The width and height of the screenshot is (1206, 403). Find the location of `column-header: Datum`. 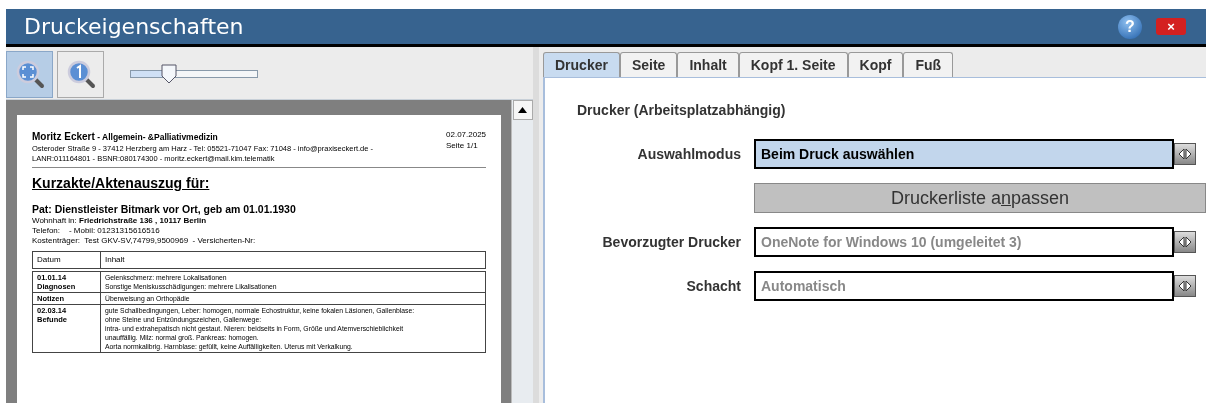

column-header: Datum is located at coordinates (66, 260).